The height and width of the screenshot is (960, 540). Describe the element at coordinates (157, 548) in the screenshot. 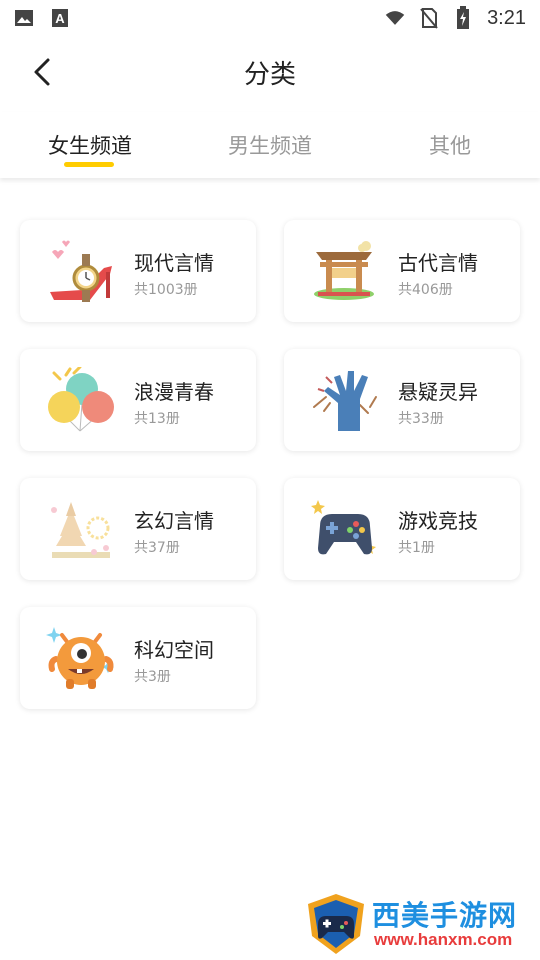

I see `category-count: 共37册` at that location.